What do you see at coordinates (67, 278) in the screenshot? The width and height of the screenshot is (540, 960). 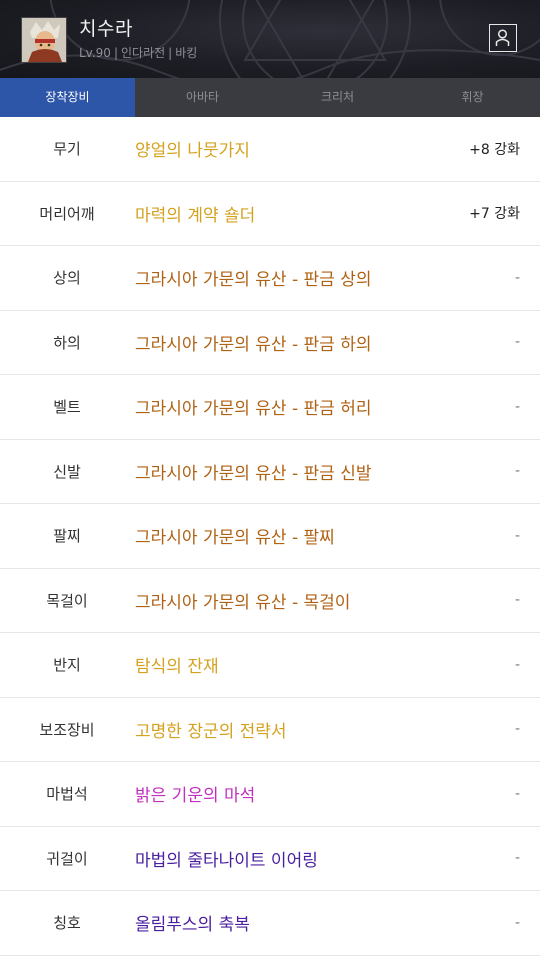 I see `equipment-slot-label: 상의` at bounding box center [67, 278].